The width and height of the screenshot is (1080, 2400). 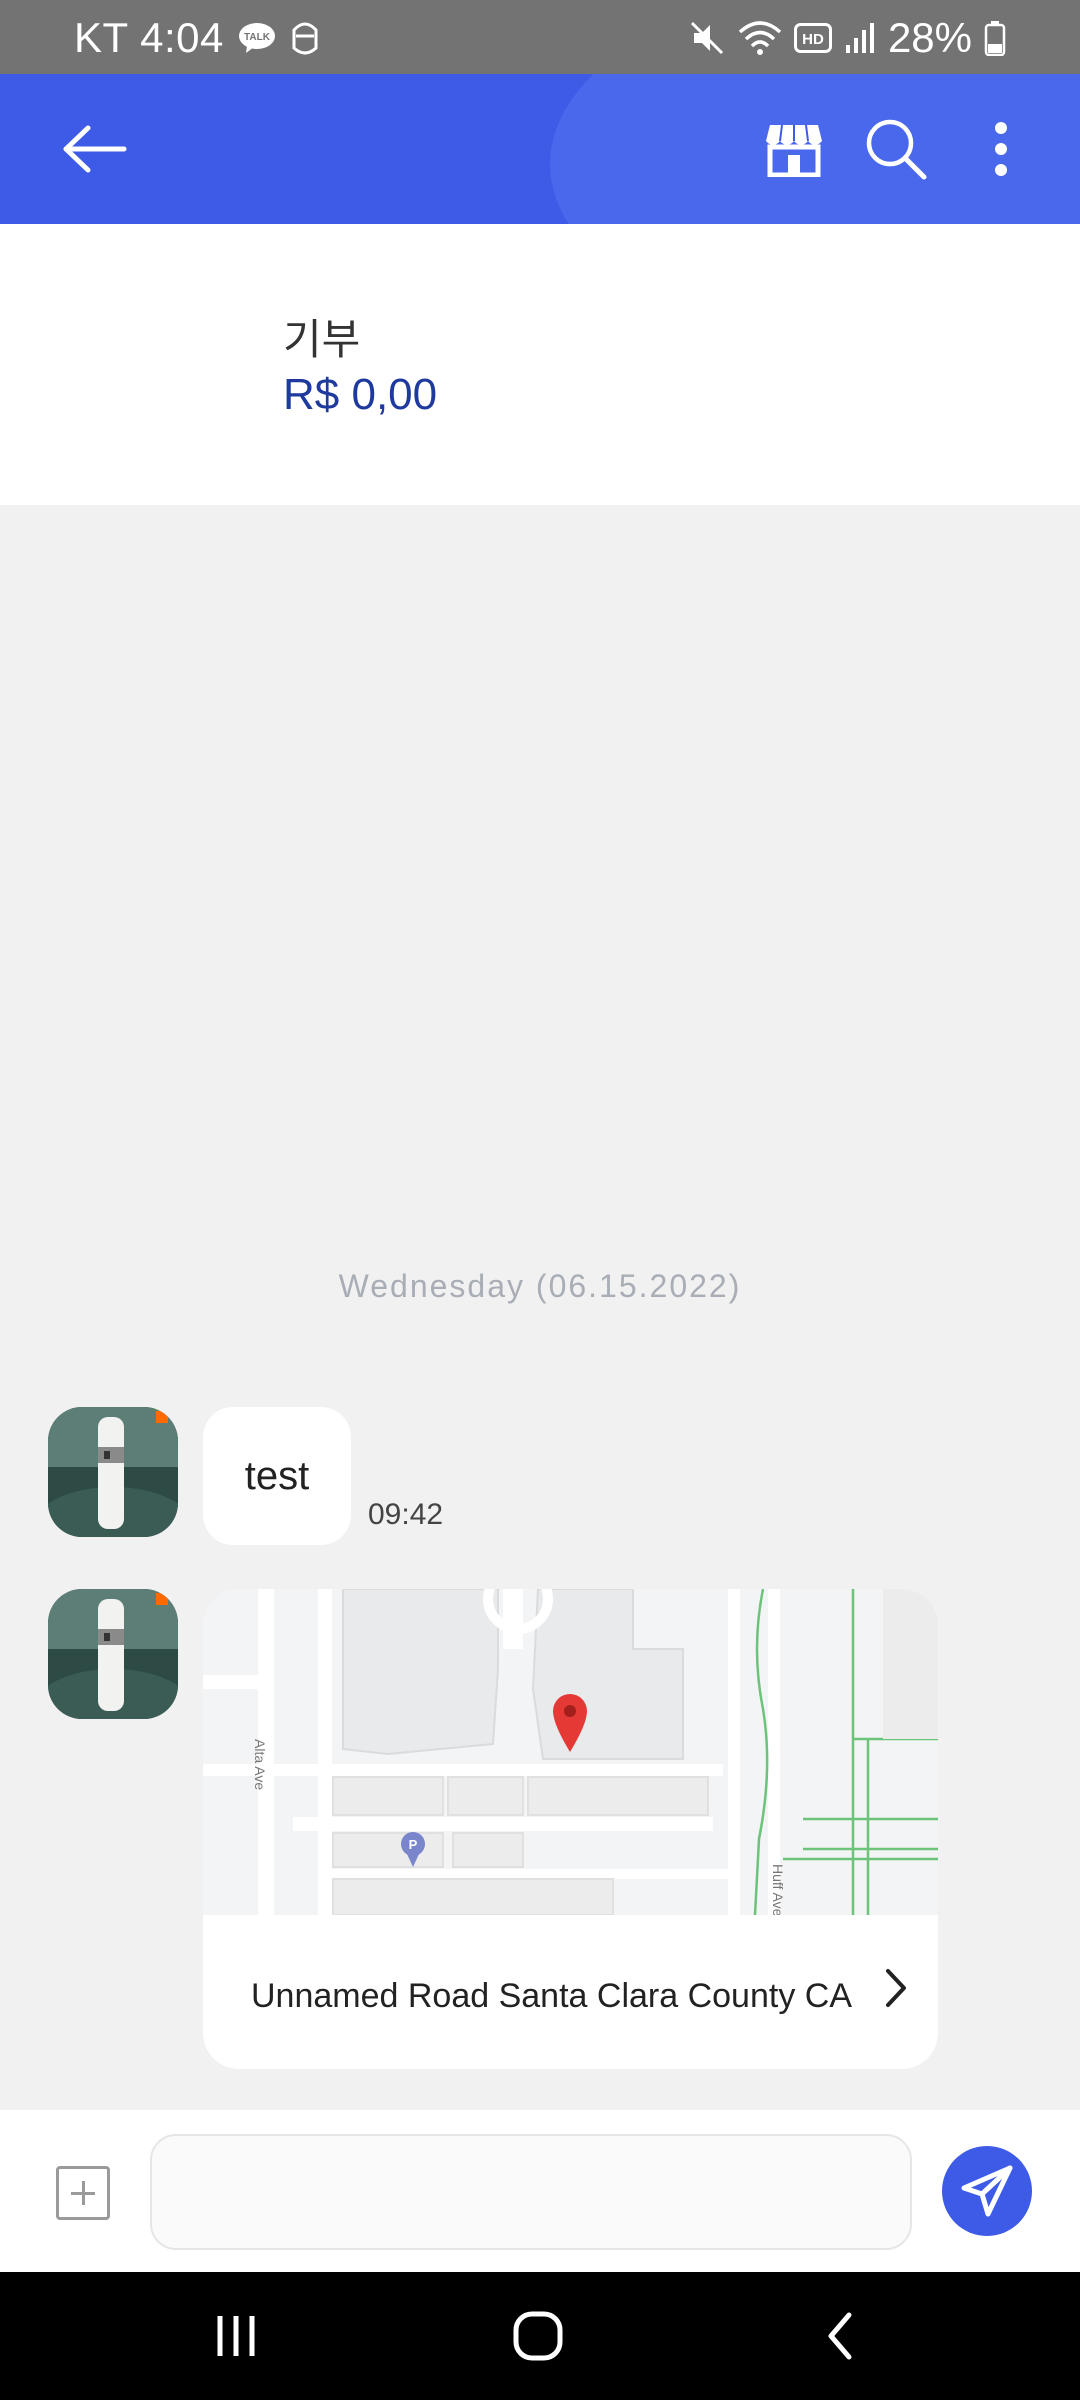 What do you see at coordinates (322, 339) in the screenshot?
I see `donation-title: 기부` at bounding box center [322, 339].